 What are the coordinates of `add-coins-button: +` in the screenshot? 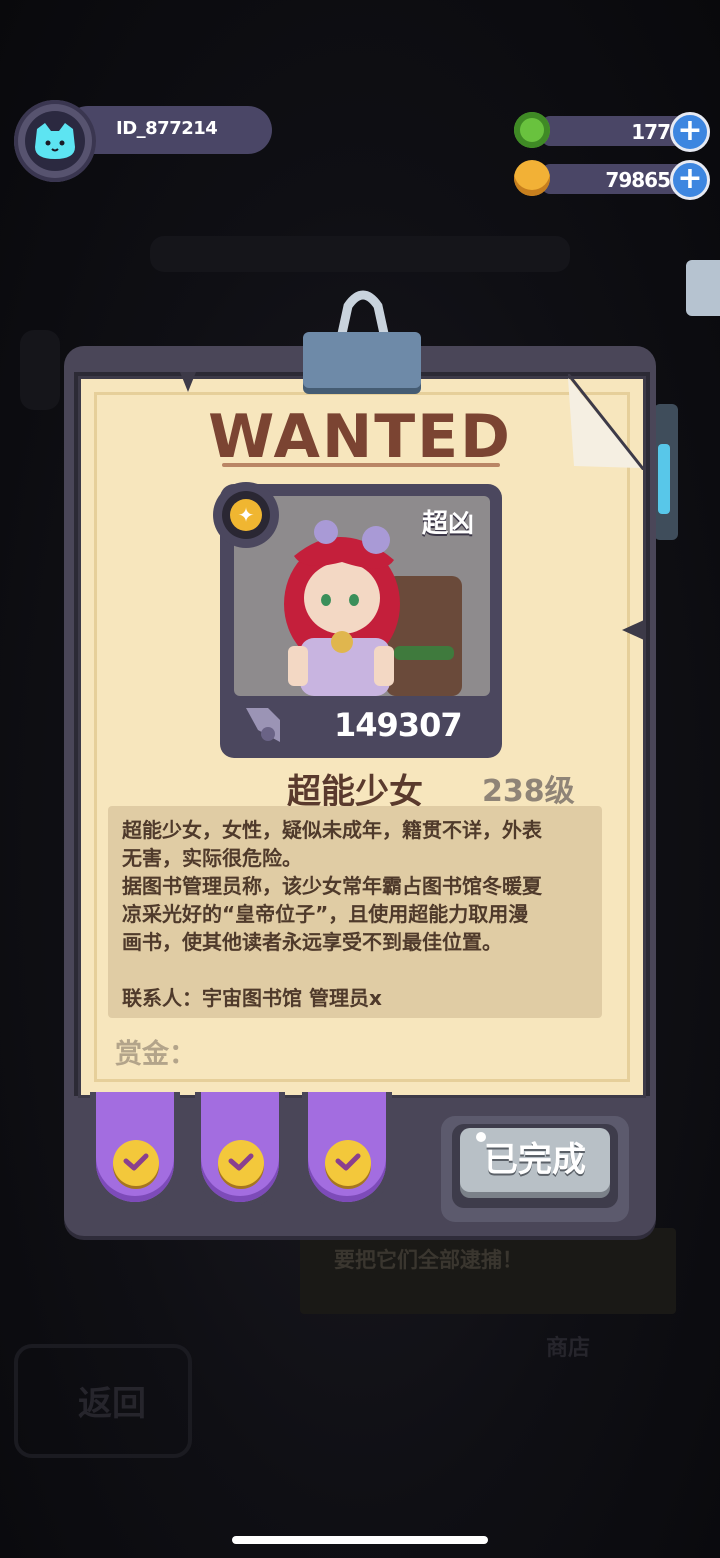 It's located at (690, 180).